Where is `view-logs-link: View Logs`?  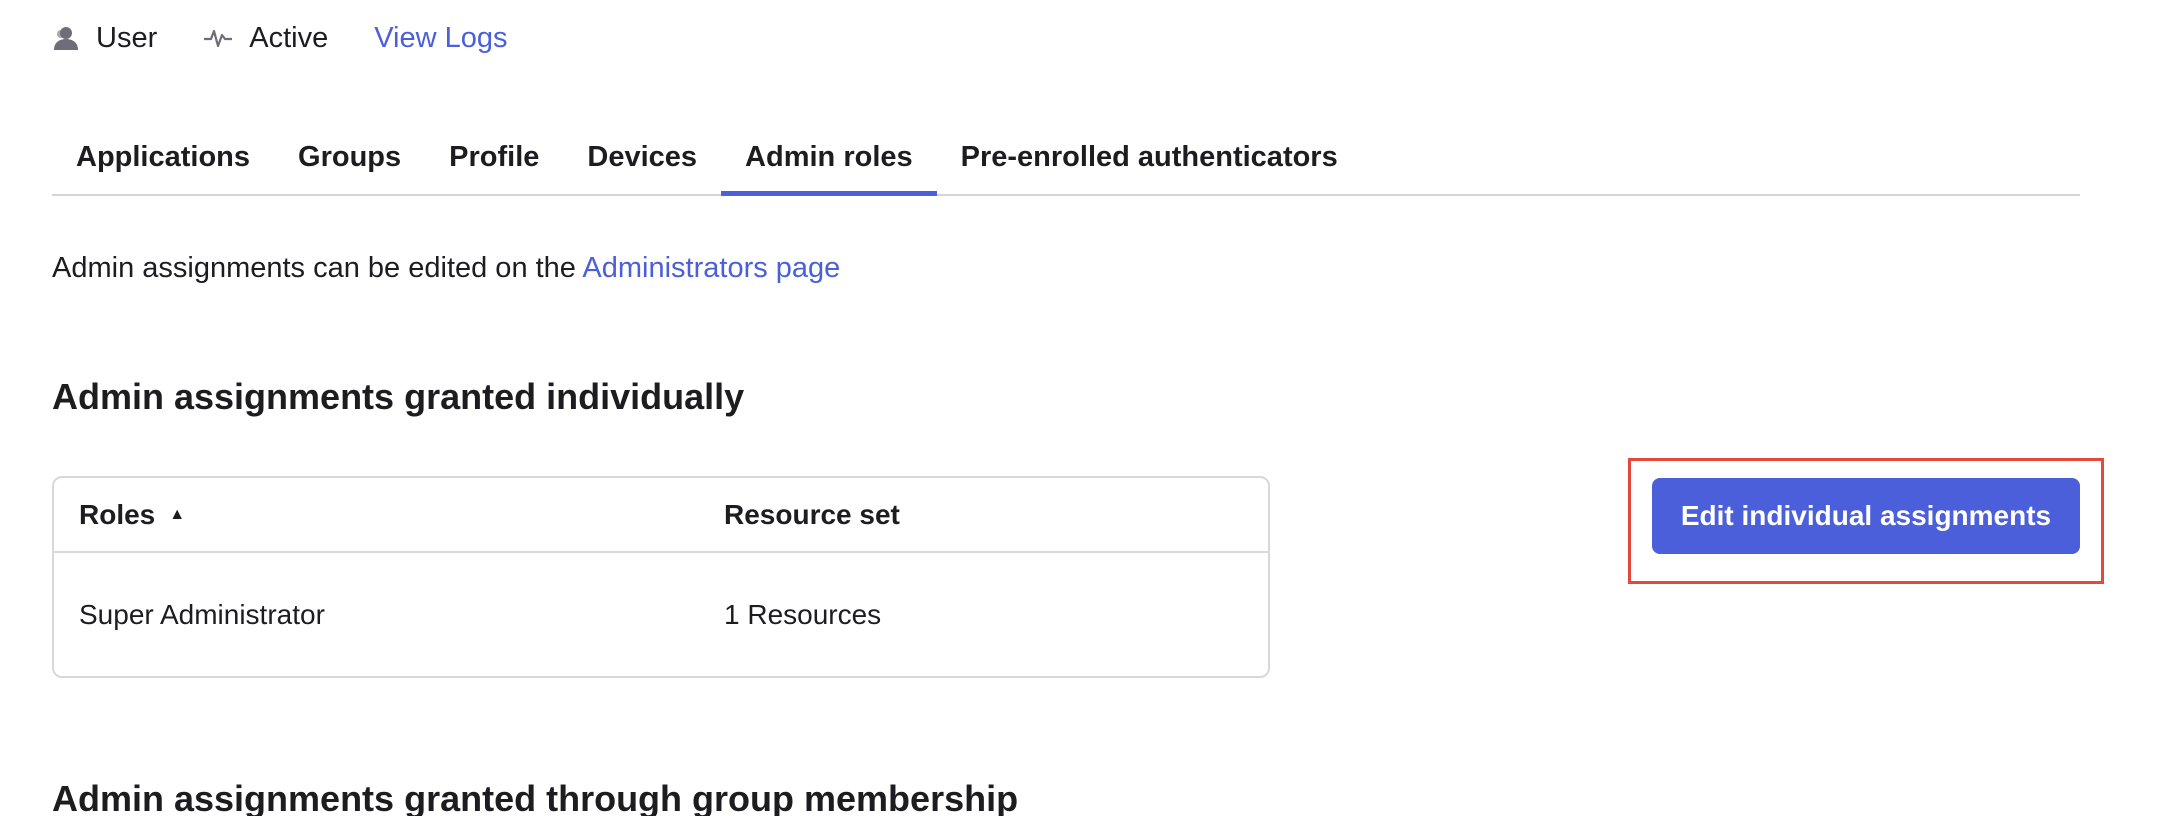
view-logs-link: View Logs is located at coordinates (440, 38).